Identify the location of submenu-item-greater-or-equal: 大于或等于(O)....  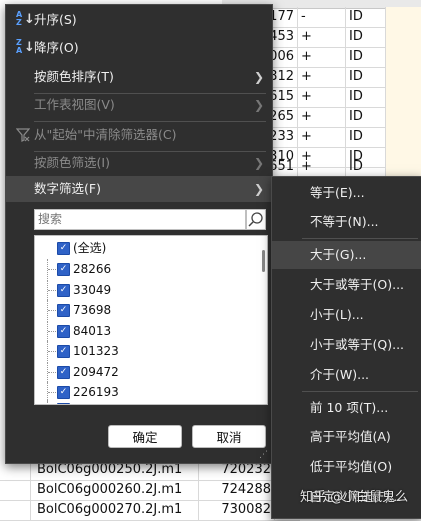
(346, 285).